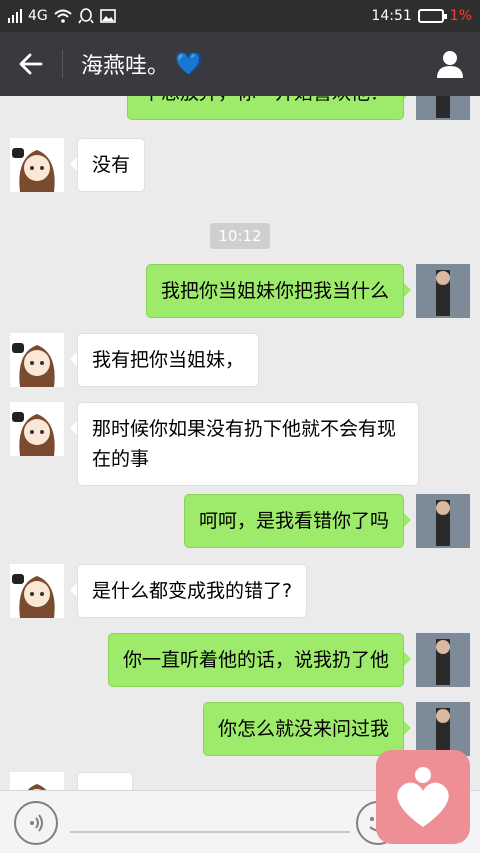  I want to click on message-bubble-sent: 呵呵，是我看错你了吗, so click(297, 521).